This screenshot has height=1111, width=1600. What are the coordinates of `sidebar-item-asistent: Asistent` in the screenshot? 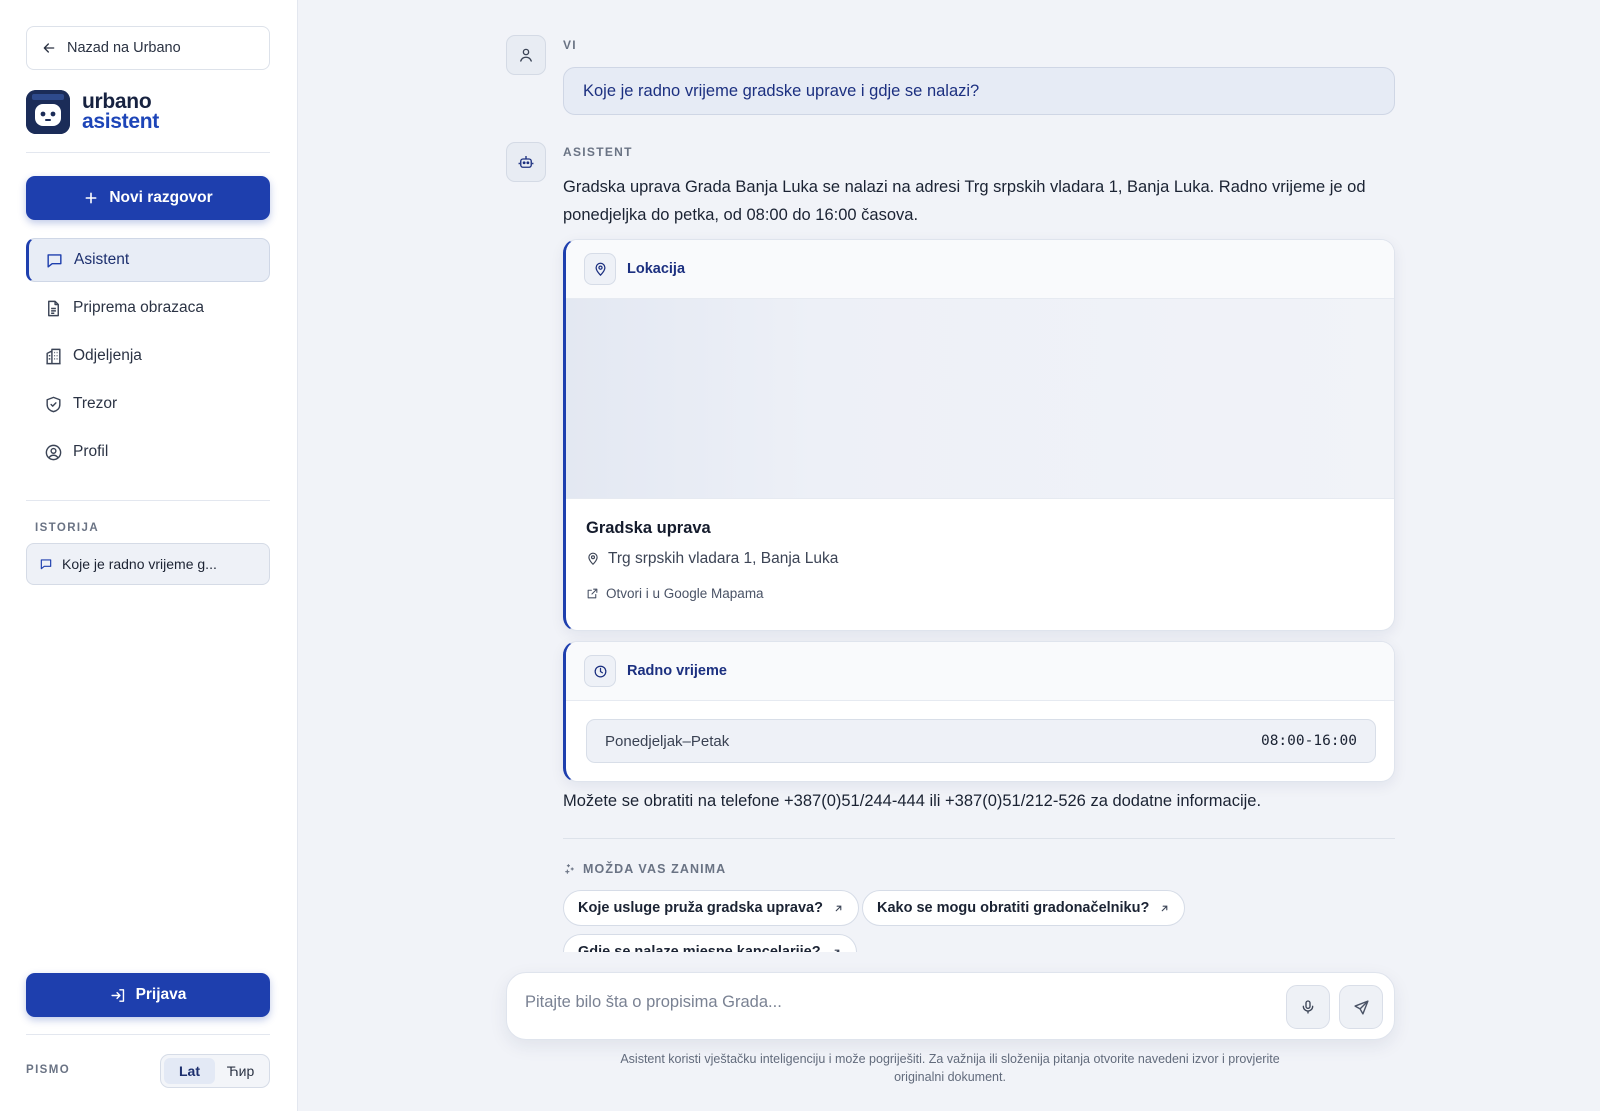 It's located at (148, 260).